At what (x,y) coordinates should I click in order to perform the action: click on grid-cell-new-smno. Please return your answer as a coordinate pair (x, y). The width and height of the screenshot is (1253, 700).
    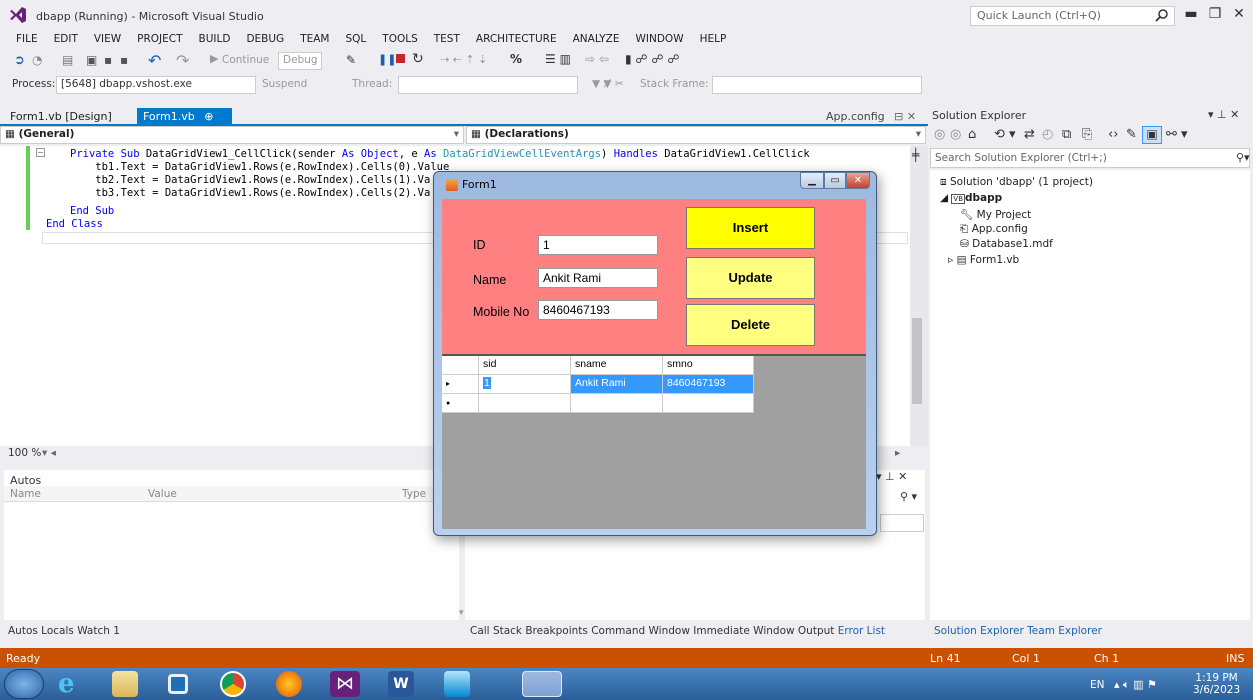
    Looking at the image, I should click on (708, 403).